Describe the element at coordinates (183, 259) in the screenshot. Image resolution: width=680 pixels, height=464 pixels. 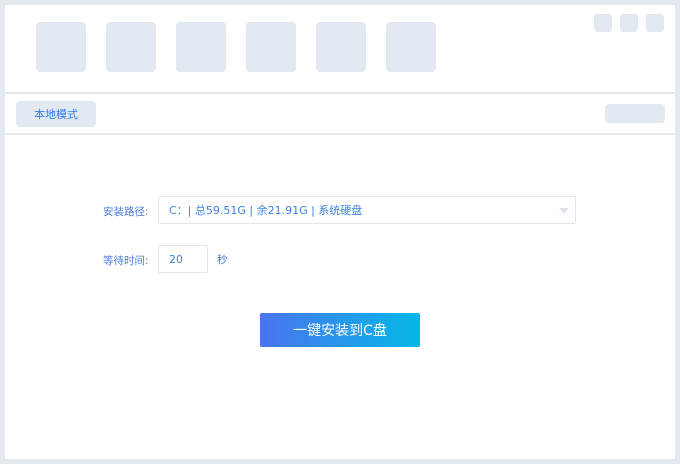
I see `wait-time-input: 20` at that location.